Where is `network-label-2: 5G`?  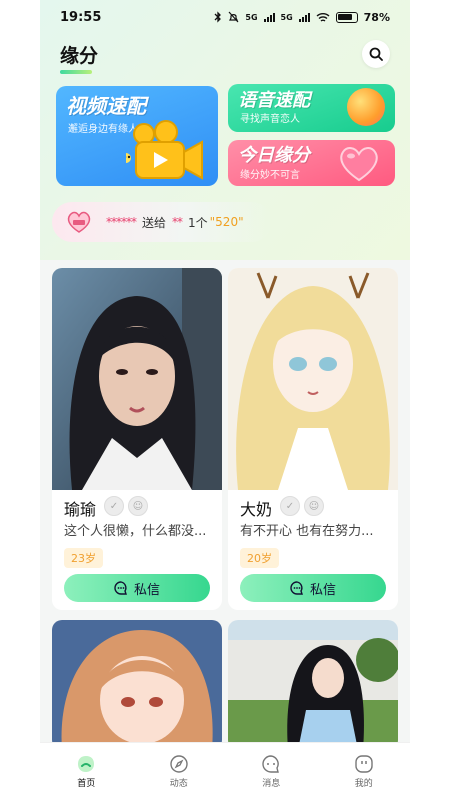 network-label-2: 5G is located at coordinates (286, 17).